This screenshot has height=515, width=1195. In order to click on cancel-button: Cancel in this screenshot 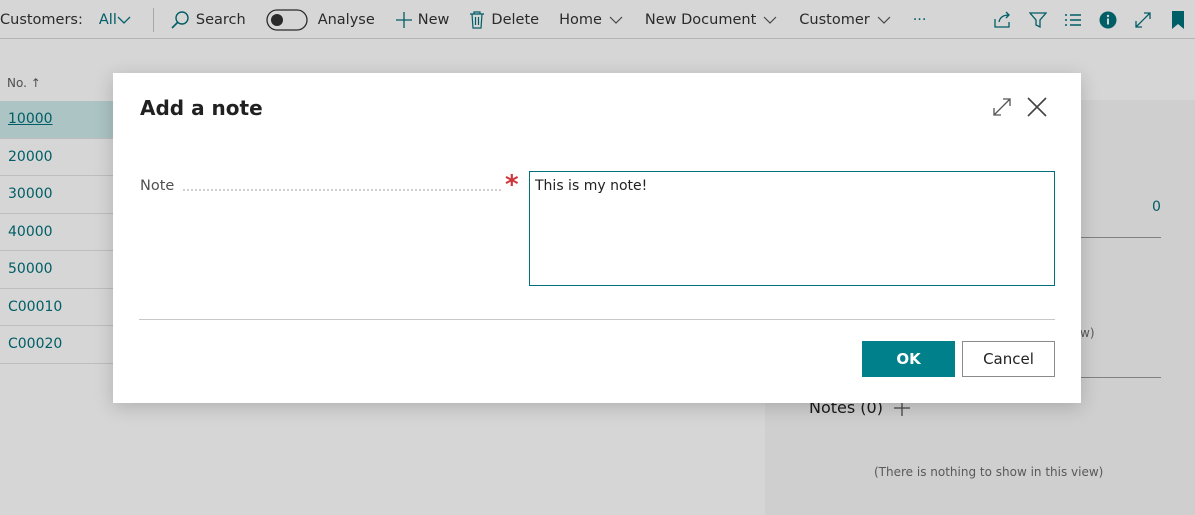, I will do `click(1008, 359)`.